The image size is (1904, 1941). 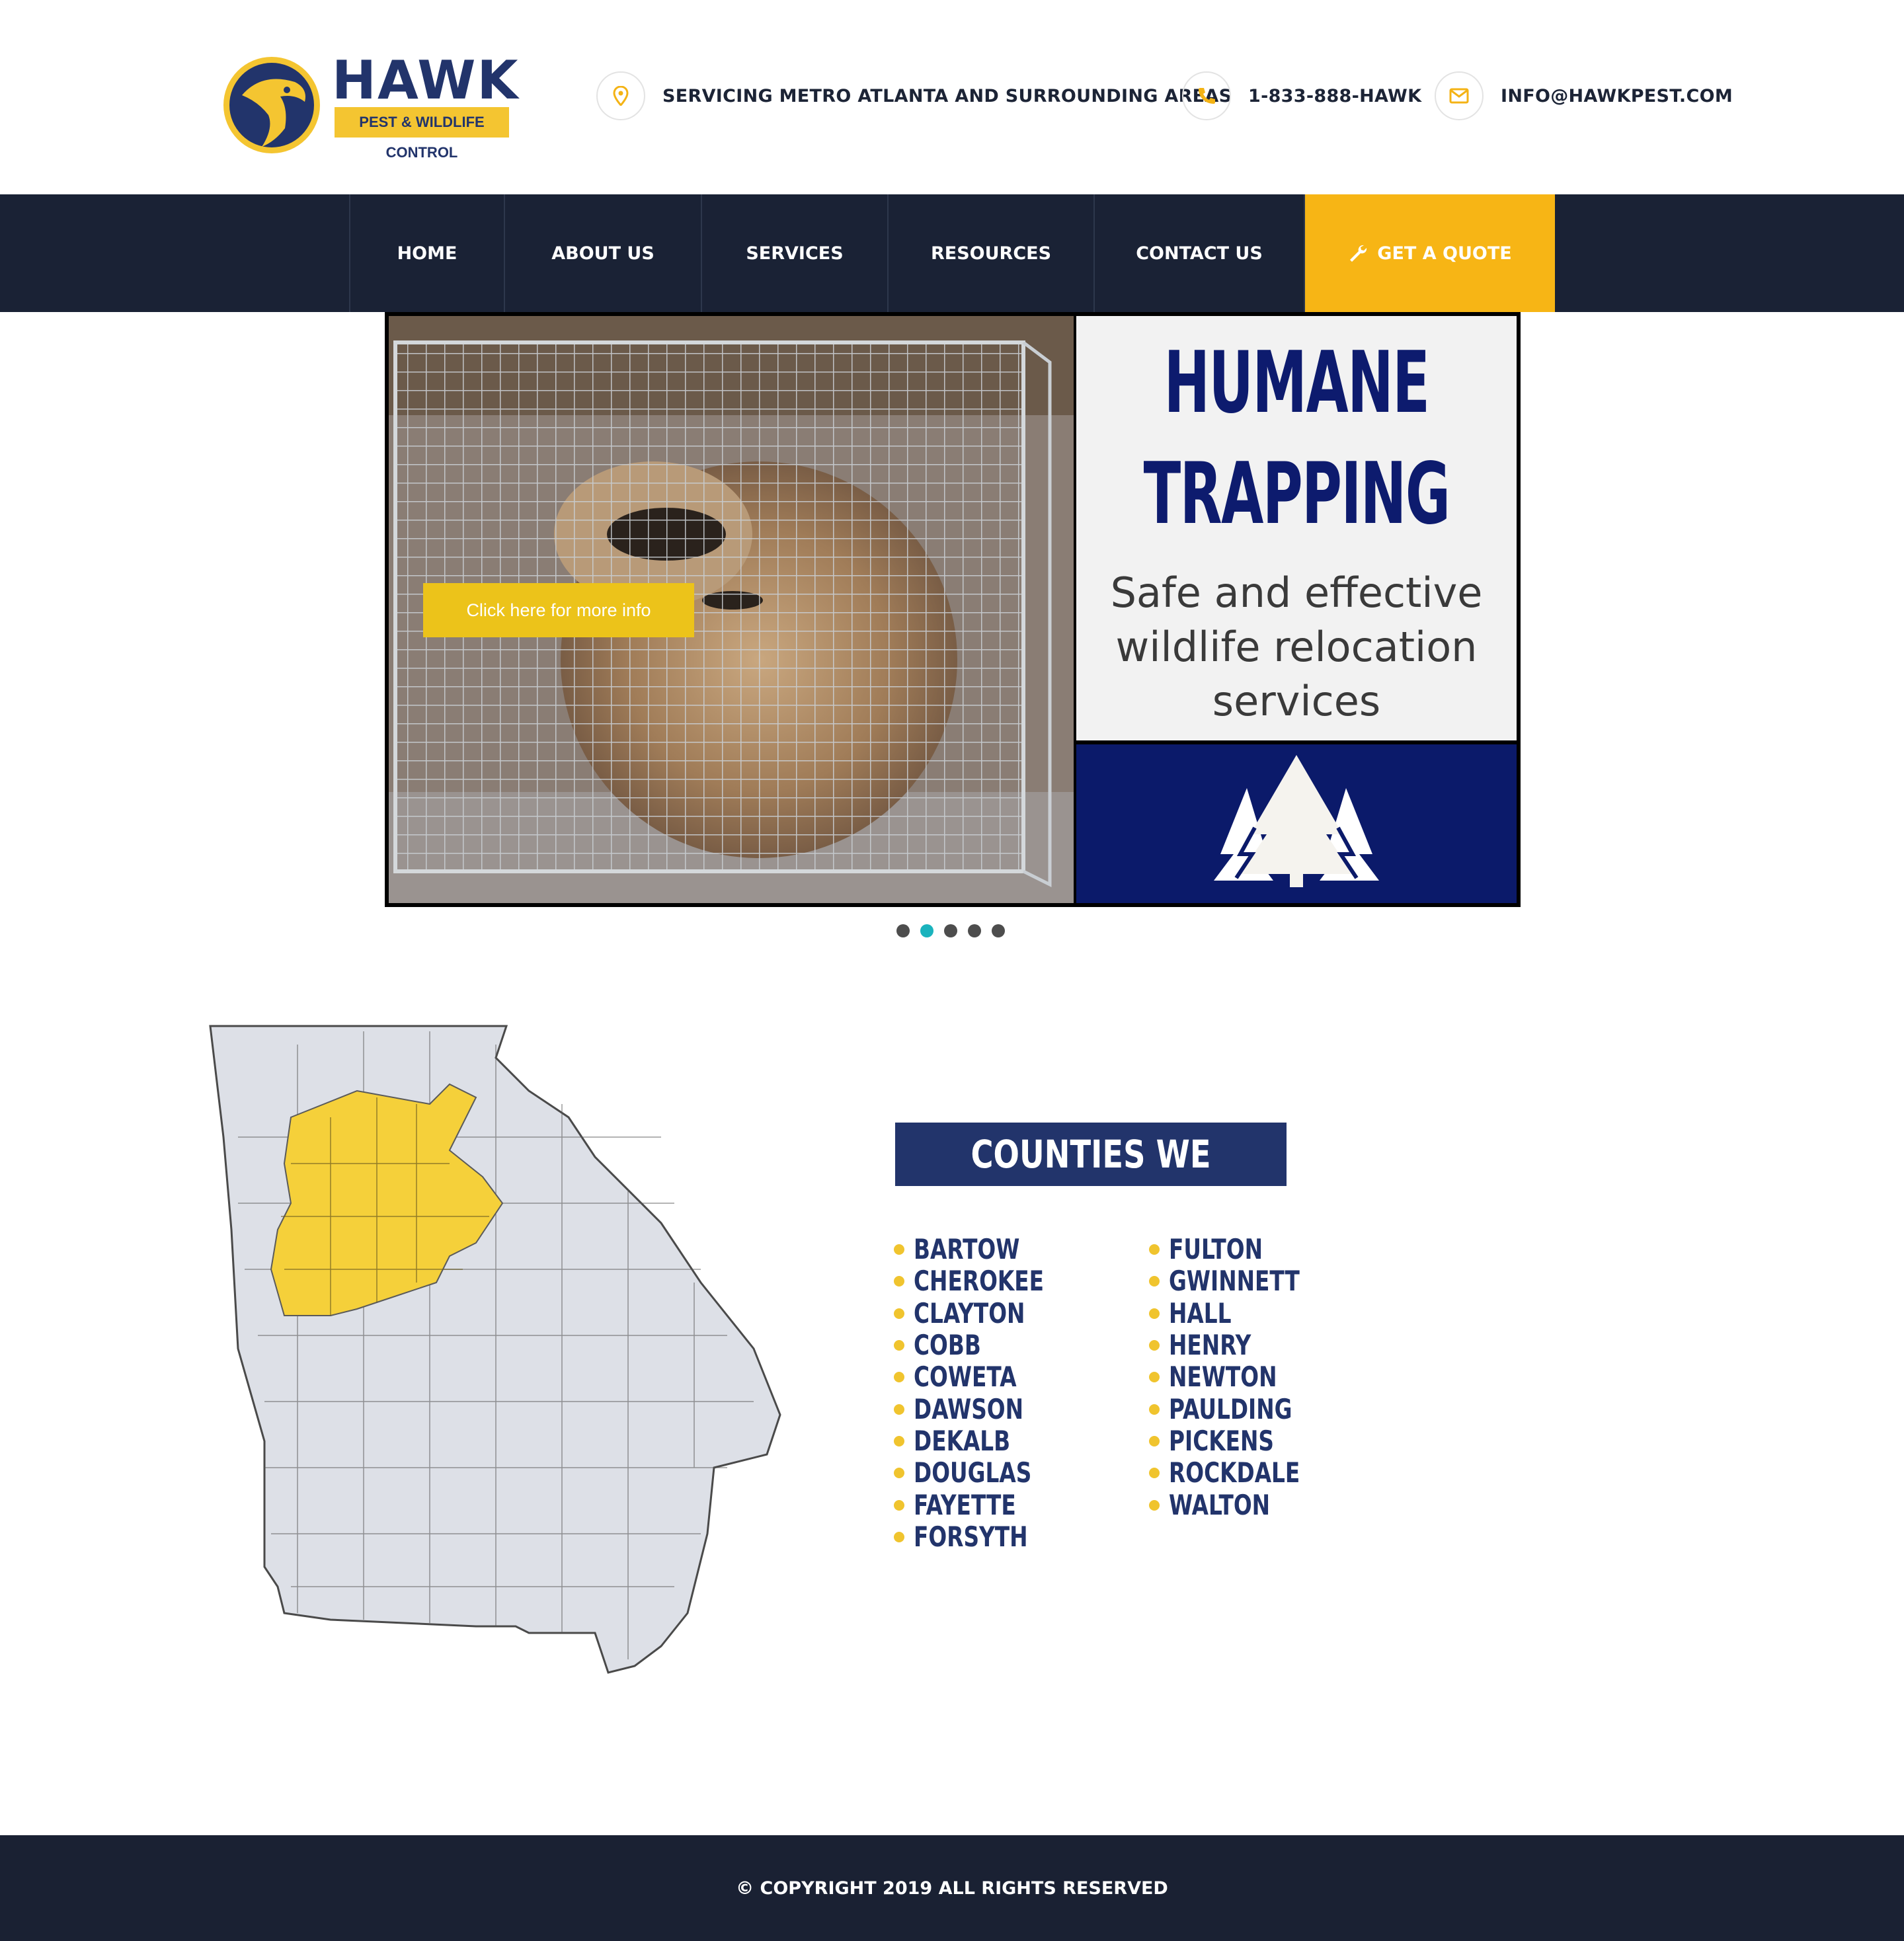 I want to click on nav-resources: RESOURCES, so click(x=990, y=253).